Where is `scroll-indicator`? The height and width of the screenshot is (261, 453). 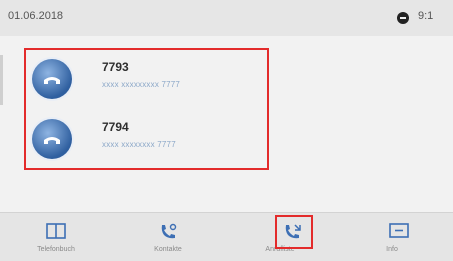 scroll-indicator is located at coordinates (1, 80).